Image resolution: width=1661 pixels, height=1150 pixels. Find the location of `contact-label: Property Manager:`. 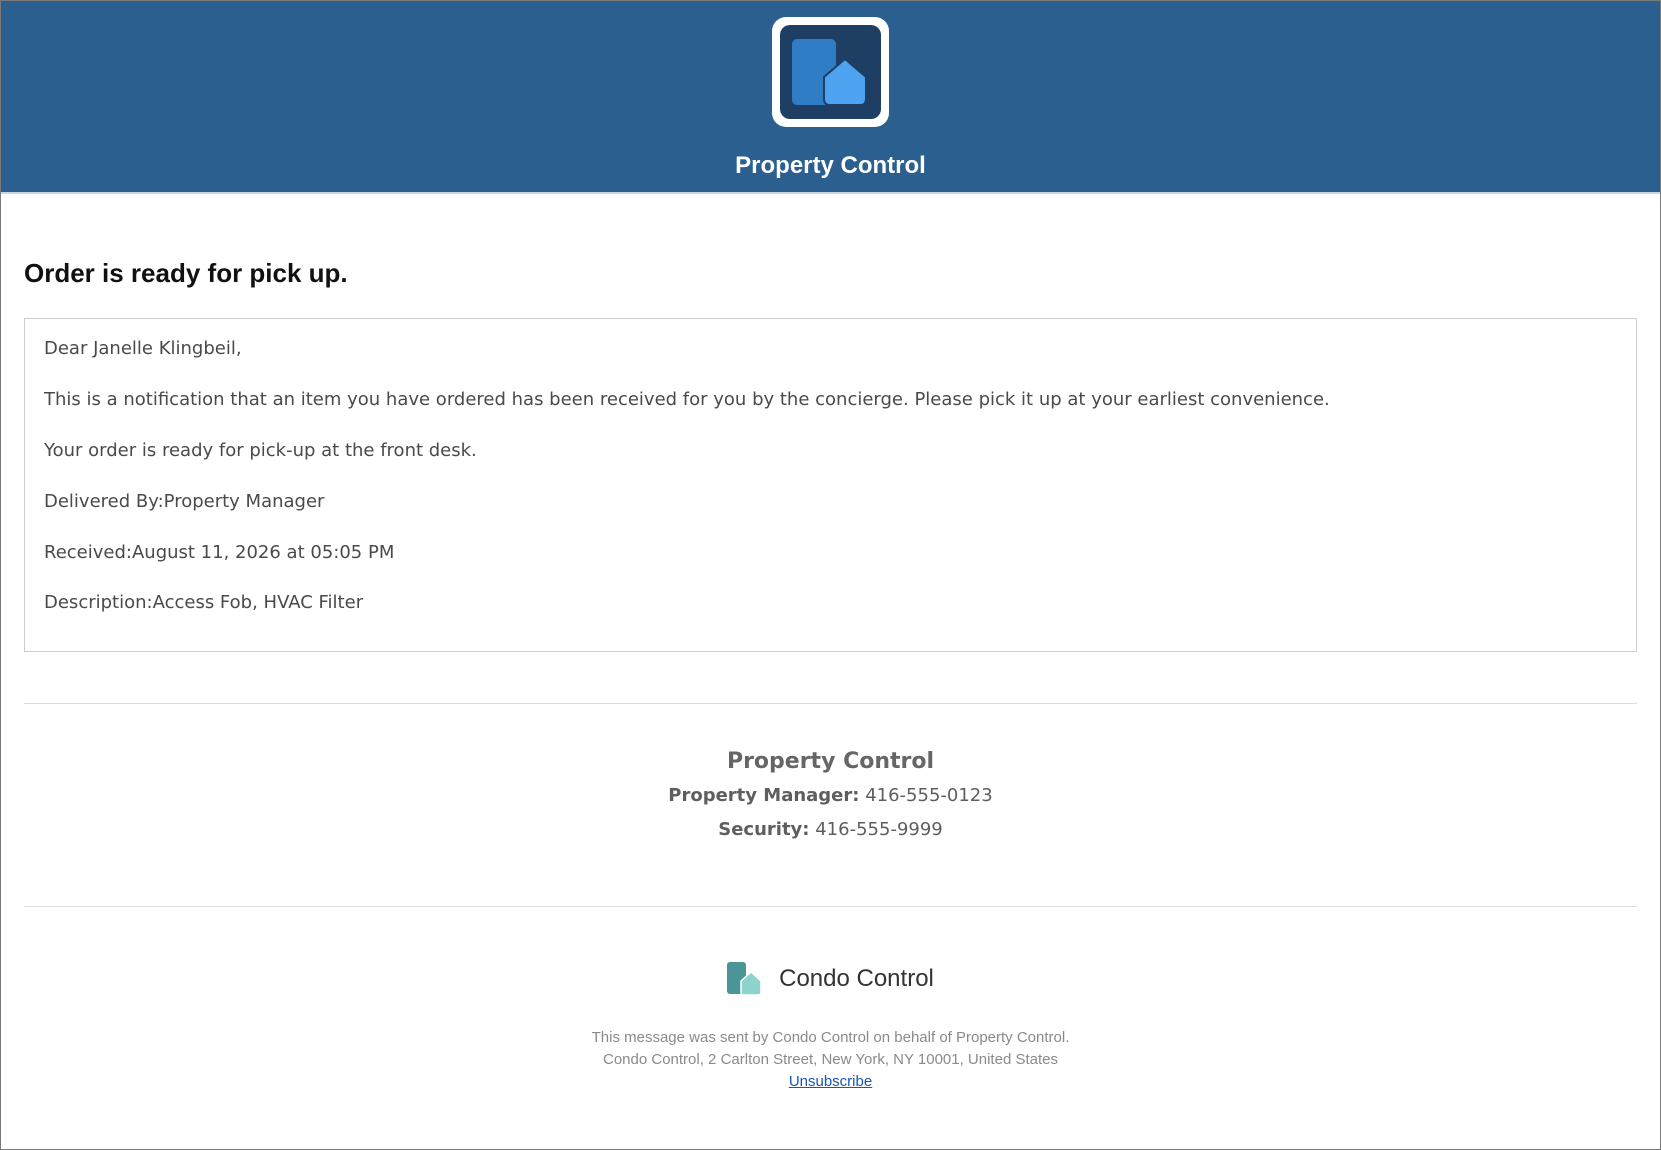

contact-label: Property Manager: is located at coordinates (764, 795).